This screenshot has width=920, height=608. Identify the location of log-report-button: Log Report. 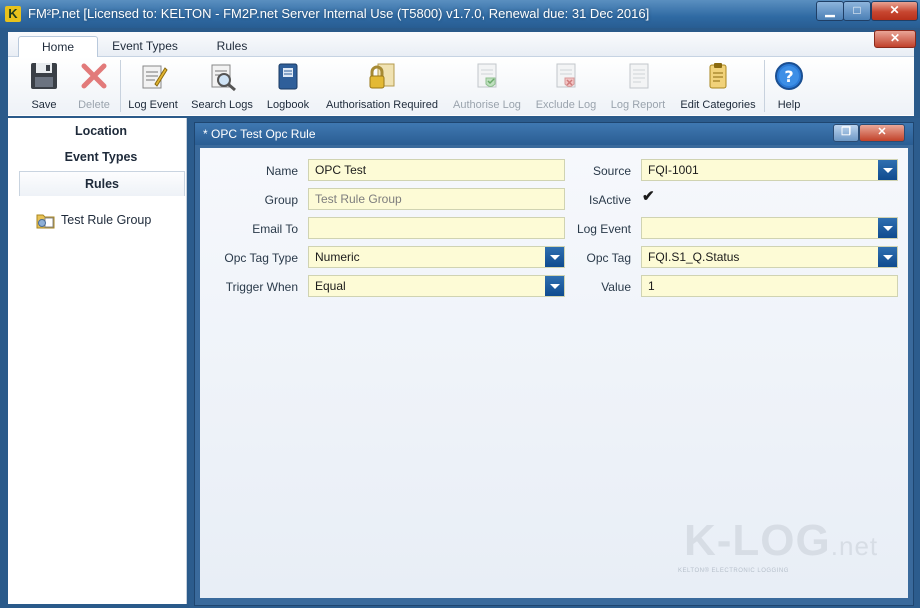
(638, 87).